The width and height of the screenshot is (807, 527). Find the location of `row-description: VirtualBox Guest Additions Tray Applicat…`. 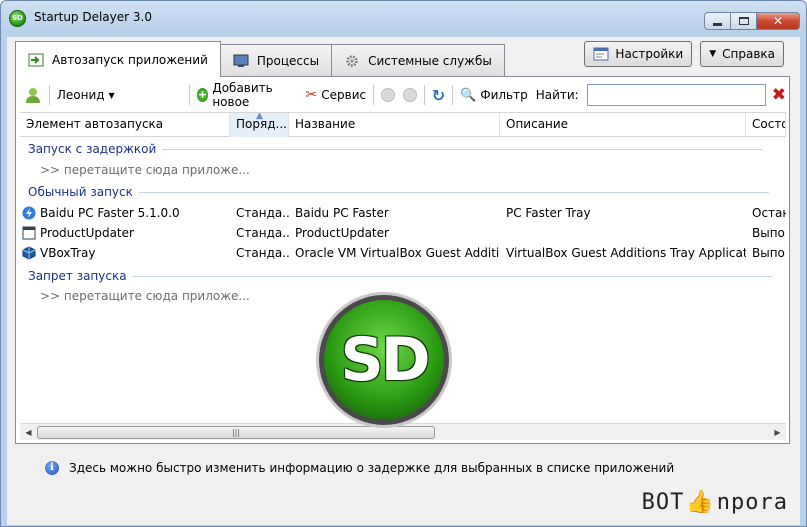

row-description: VirtualBox Guest Additions Tray Applicat… is located at coordinates (626, 253).